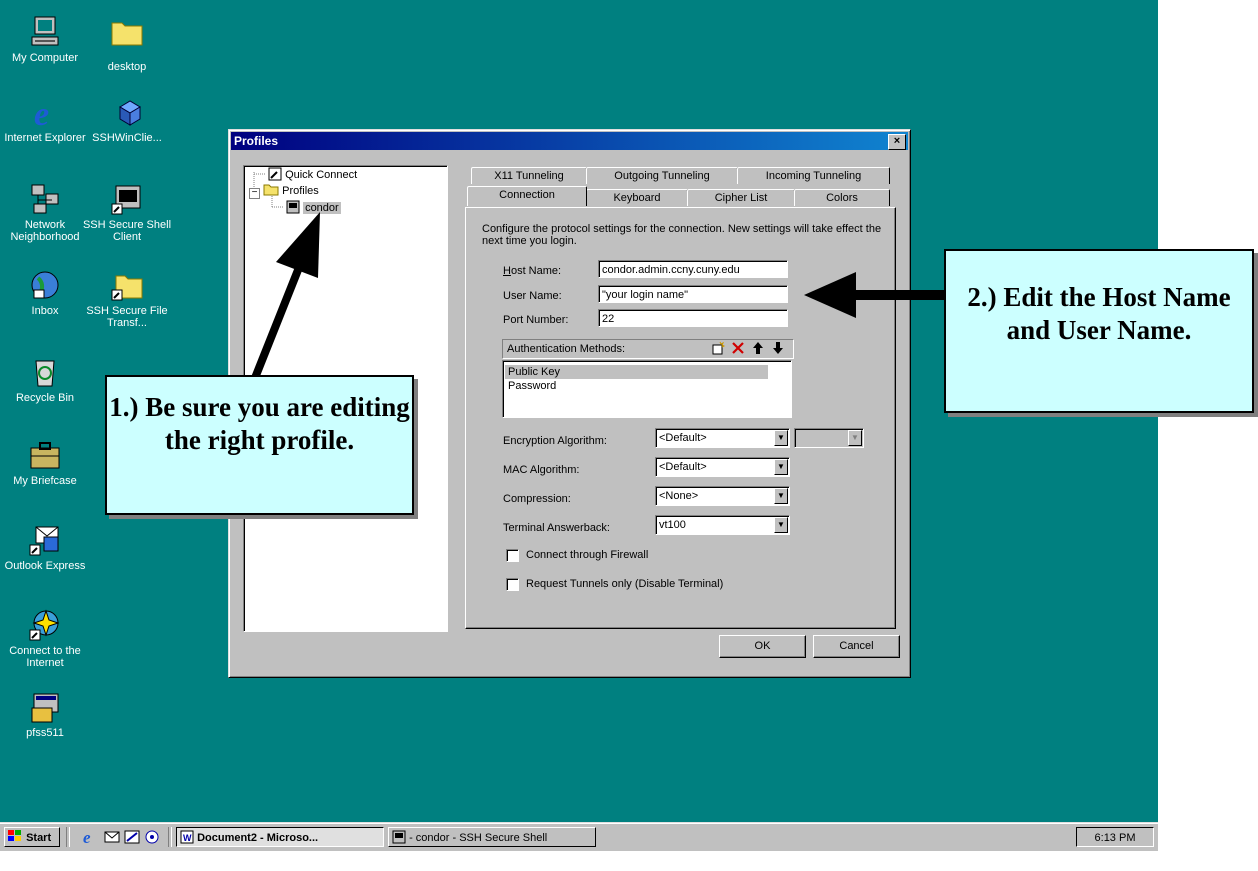  What do you see at coordinates (14, 835) in the screenshot?
I see `windows-logo-icon` at bounding box center [14, 835].